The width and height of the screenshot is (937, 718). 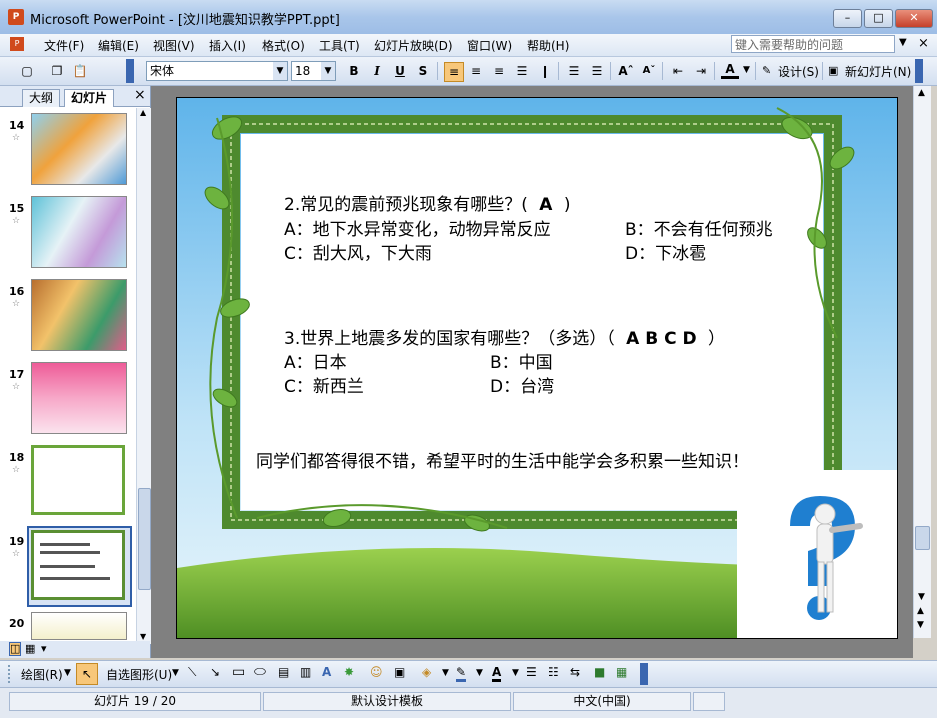 What do you see at coordinates (238, 672) in the screenshot?
I see `rectangle-icon: ▭` at bounding box center [238, 672].